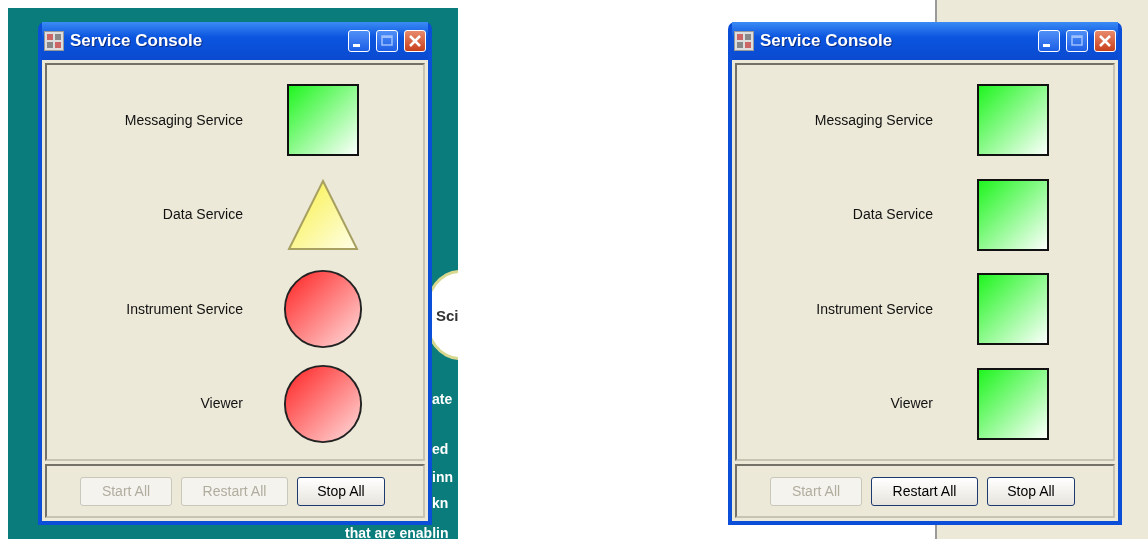 The width and height of the screenshot is (1148, 539). I want to click on page-text: that are enablin, so click(397, 532).